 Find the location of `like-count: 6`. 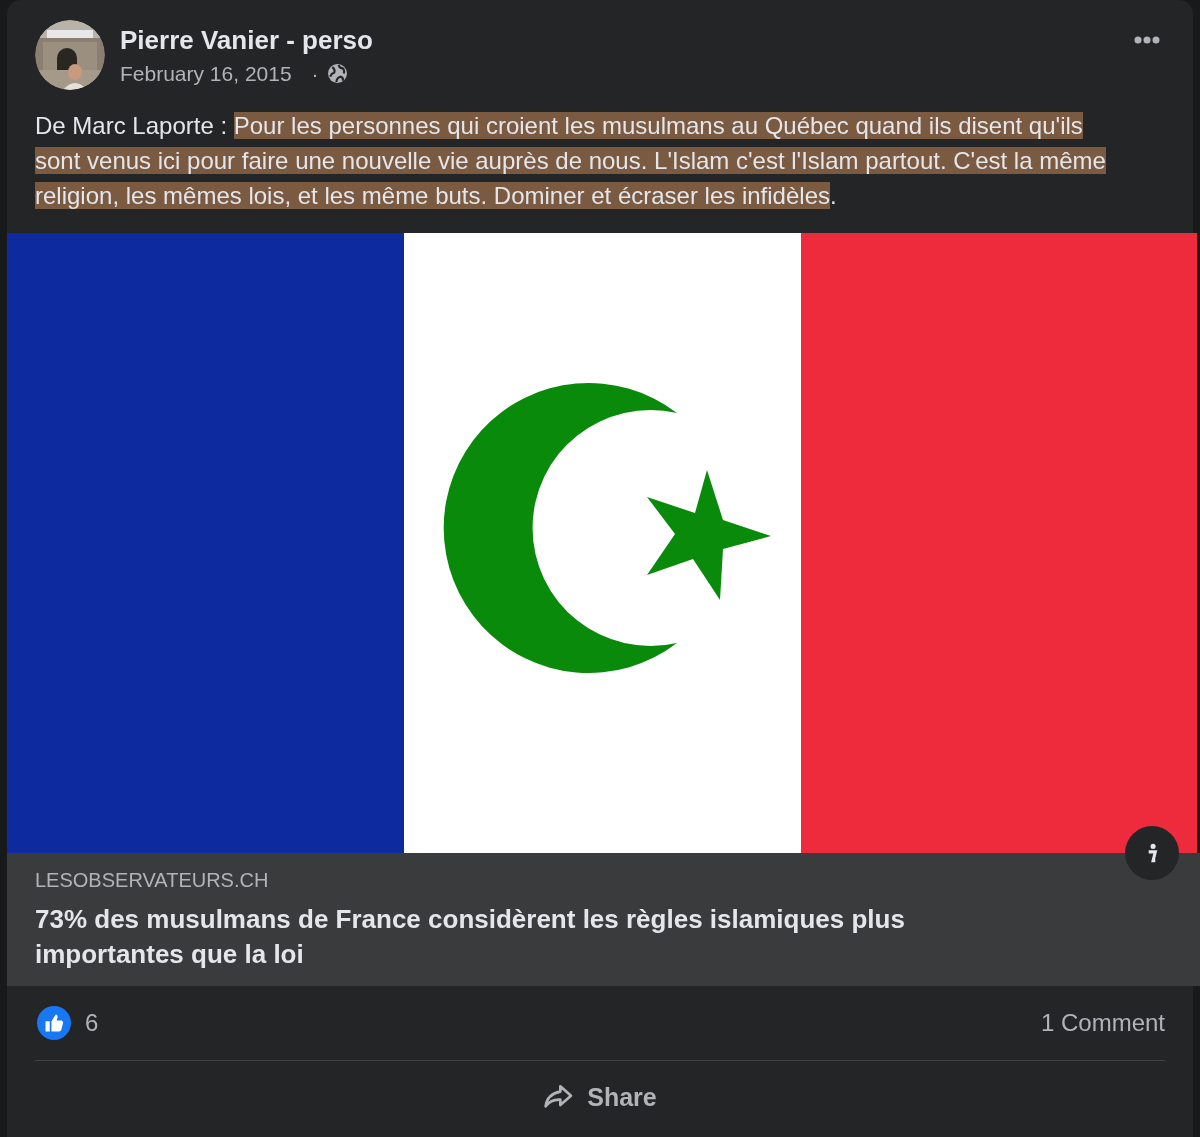

like-count: 6 is located at coordinates (92, 1023).